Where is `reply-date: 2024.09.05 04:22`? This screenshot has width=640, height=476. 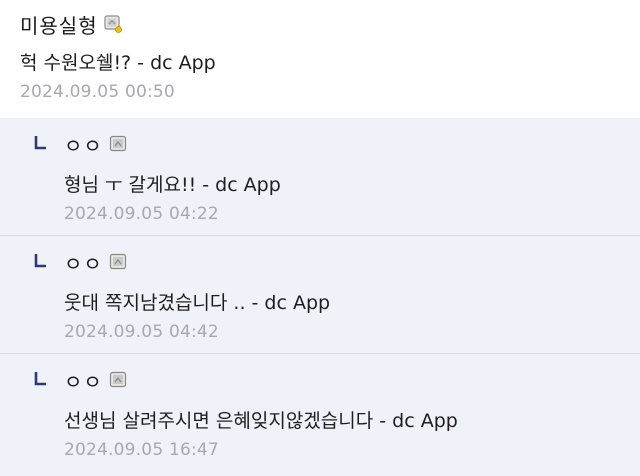 reply-date: 2024.09.05 04:22 is located at coordinates (141, 214).